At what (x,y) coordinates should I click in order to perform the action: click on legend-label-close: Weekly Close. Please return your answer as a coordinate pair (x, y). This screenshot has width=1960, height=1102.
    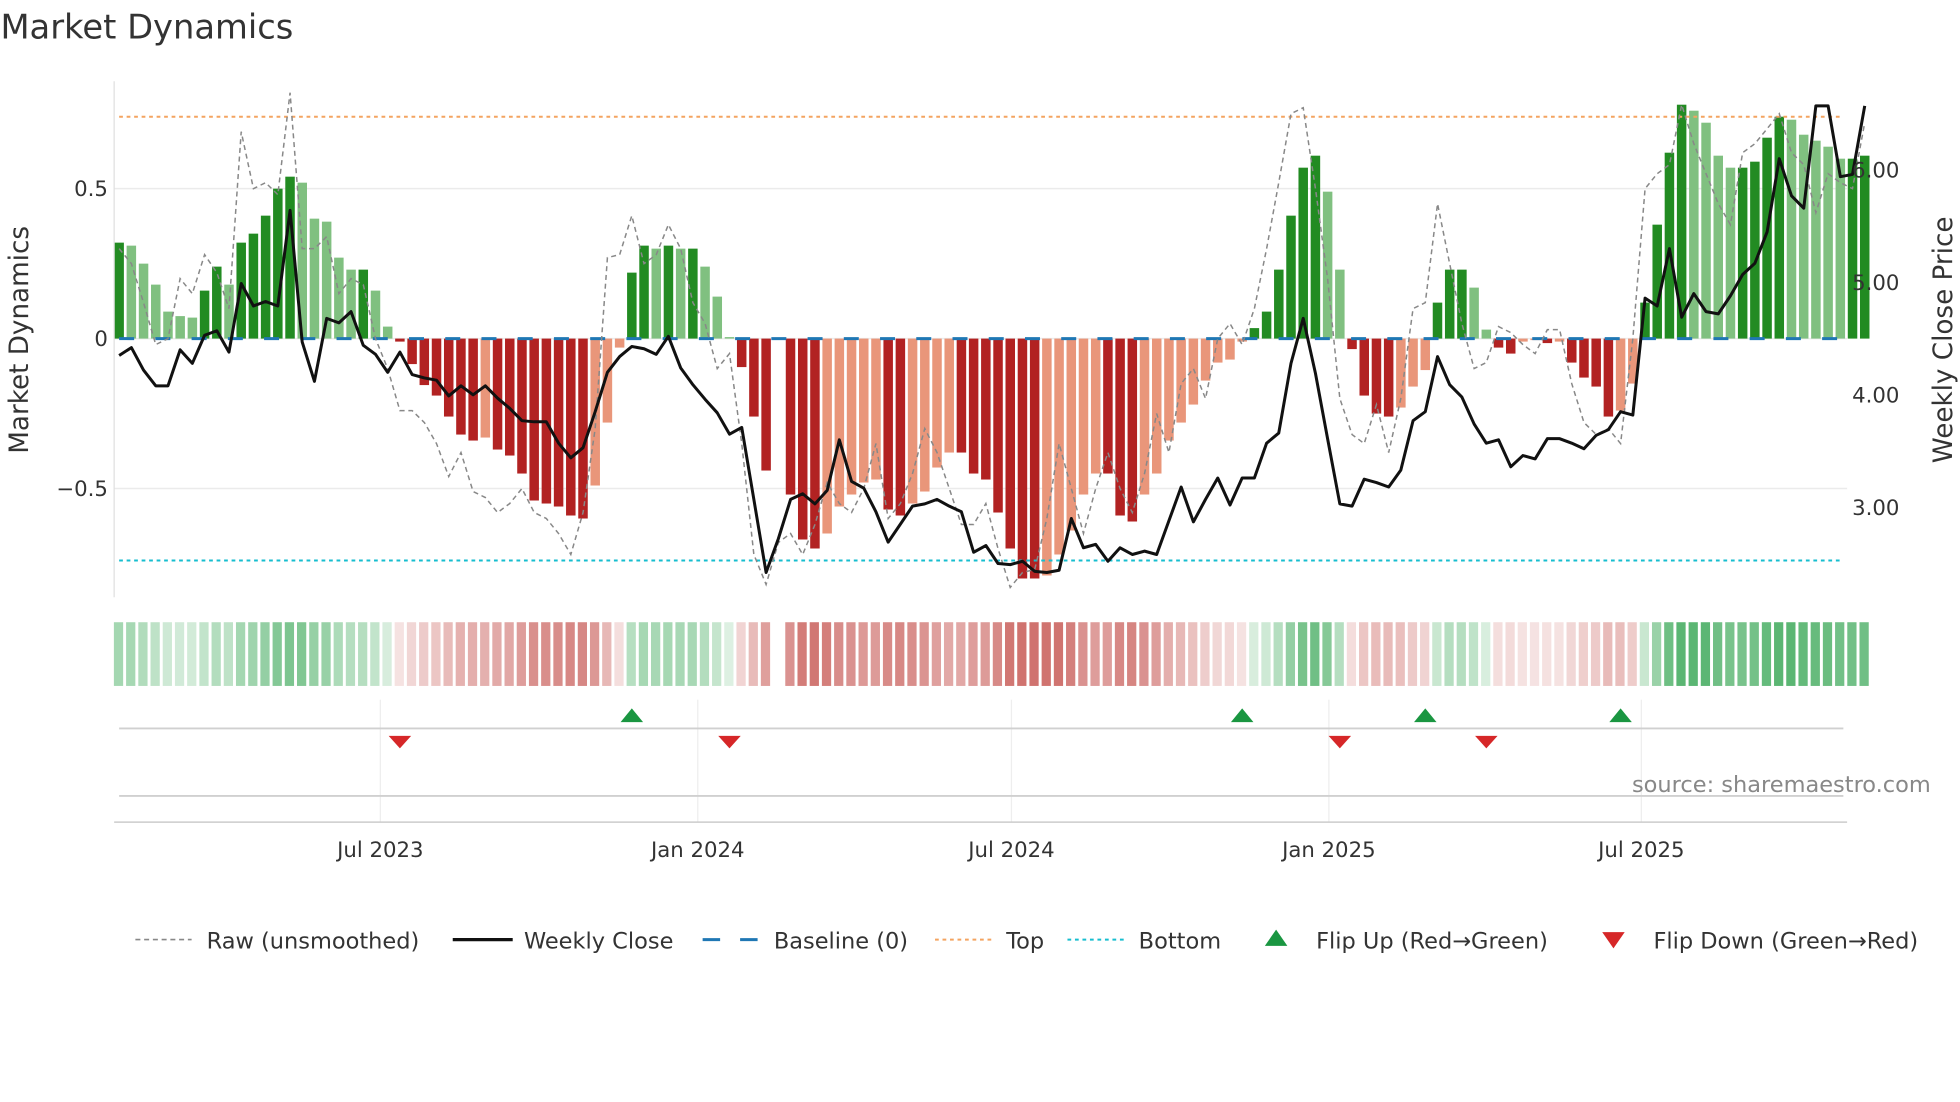
    Looking at the image, I should click on (598, 941).